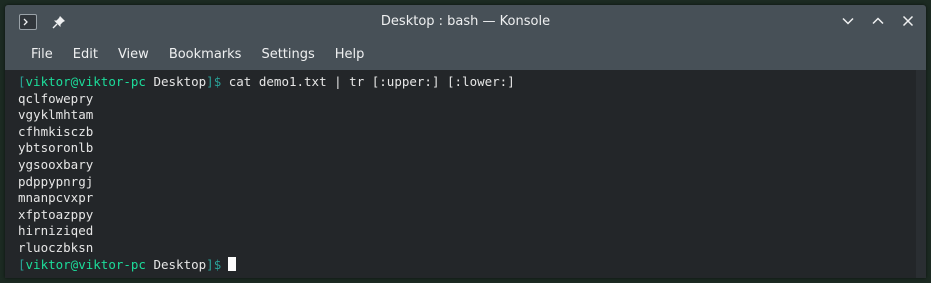 Image resolution: width=931 pixels, height=283 pixels. I want to click on menu-file: File, so click(42, 54).